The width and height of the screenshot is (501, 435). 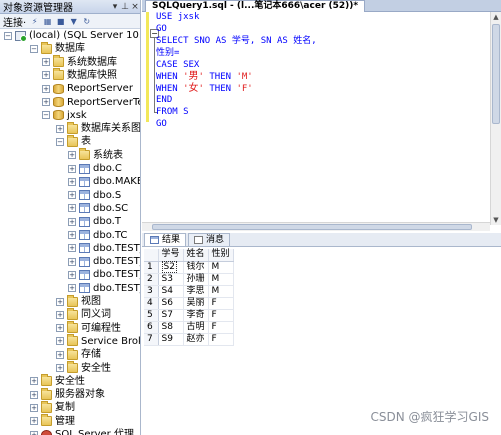 What do you see at coordinates (79, 62) in the screenshot?
I see `tree-node: + 系统数据库` at bounding box center [79, 62].